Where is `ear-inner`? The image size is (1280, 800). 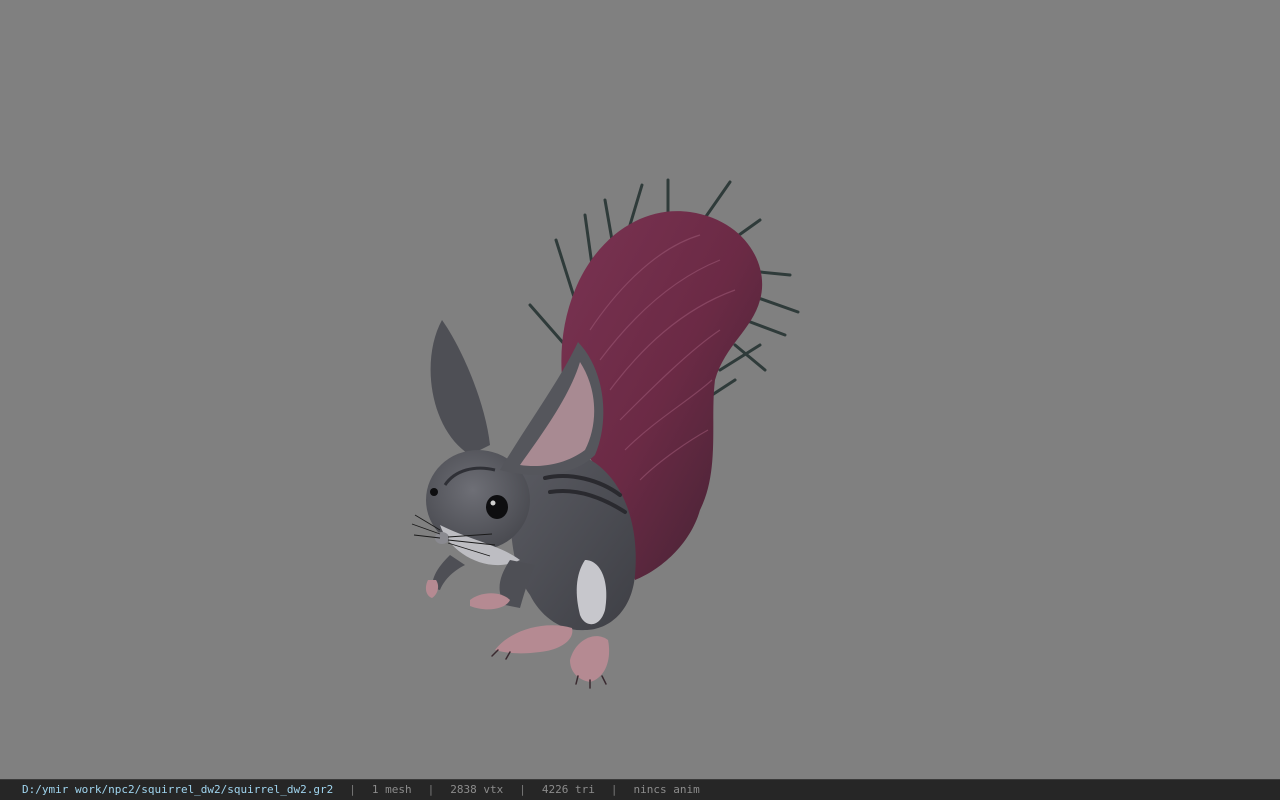 ear-inner is located at coordinates (557, 414).